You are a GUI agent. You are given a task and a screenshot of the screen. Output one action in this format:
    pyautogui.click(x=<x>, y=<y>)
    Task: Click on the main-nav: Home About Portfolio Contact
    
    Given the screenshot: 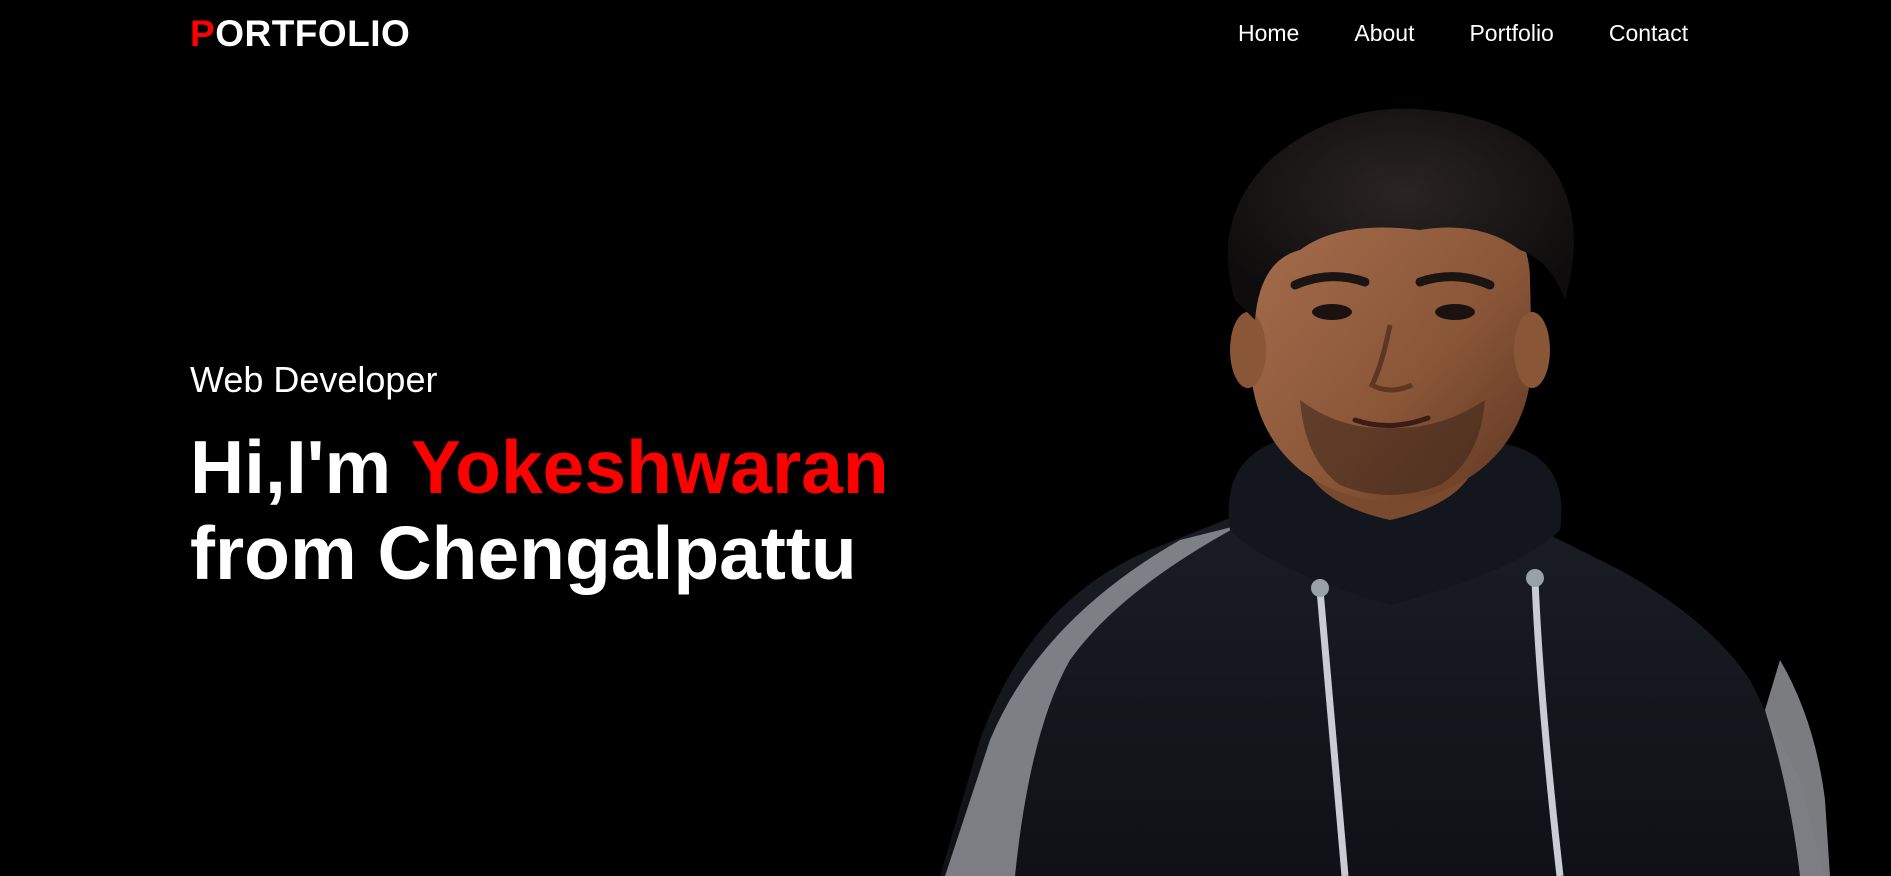 What is the action you would take?
    pyautogui.click(x=1463, y=33)
    